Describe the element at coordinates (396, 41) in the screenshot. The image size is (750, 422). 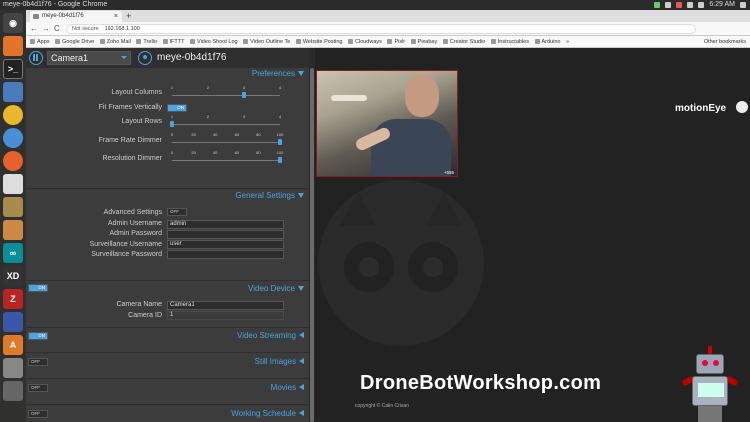
I see `bookmark-item: Pixlr` at that location.